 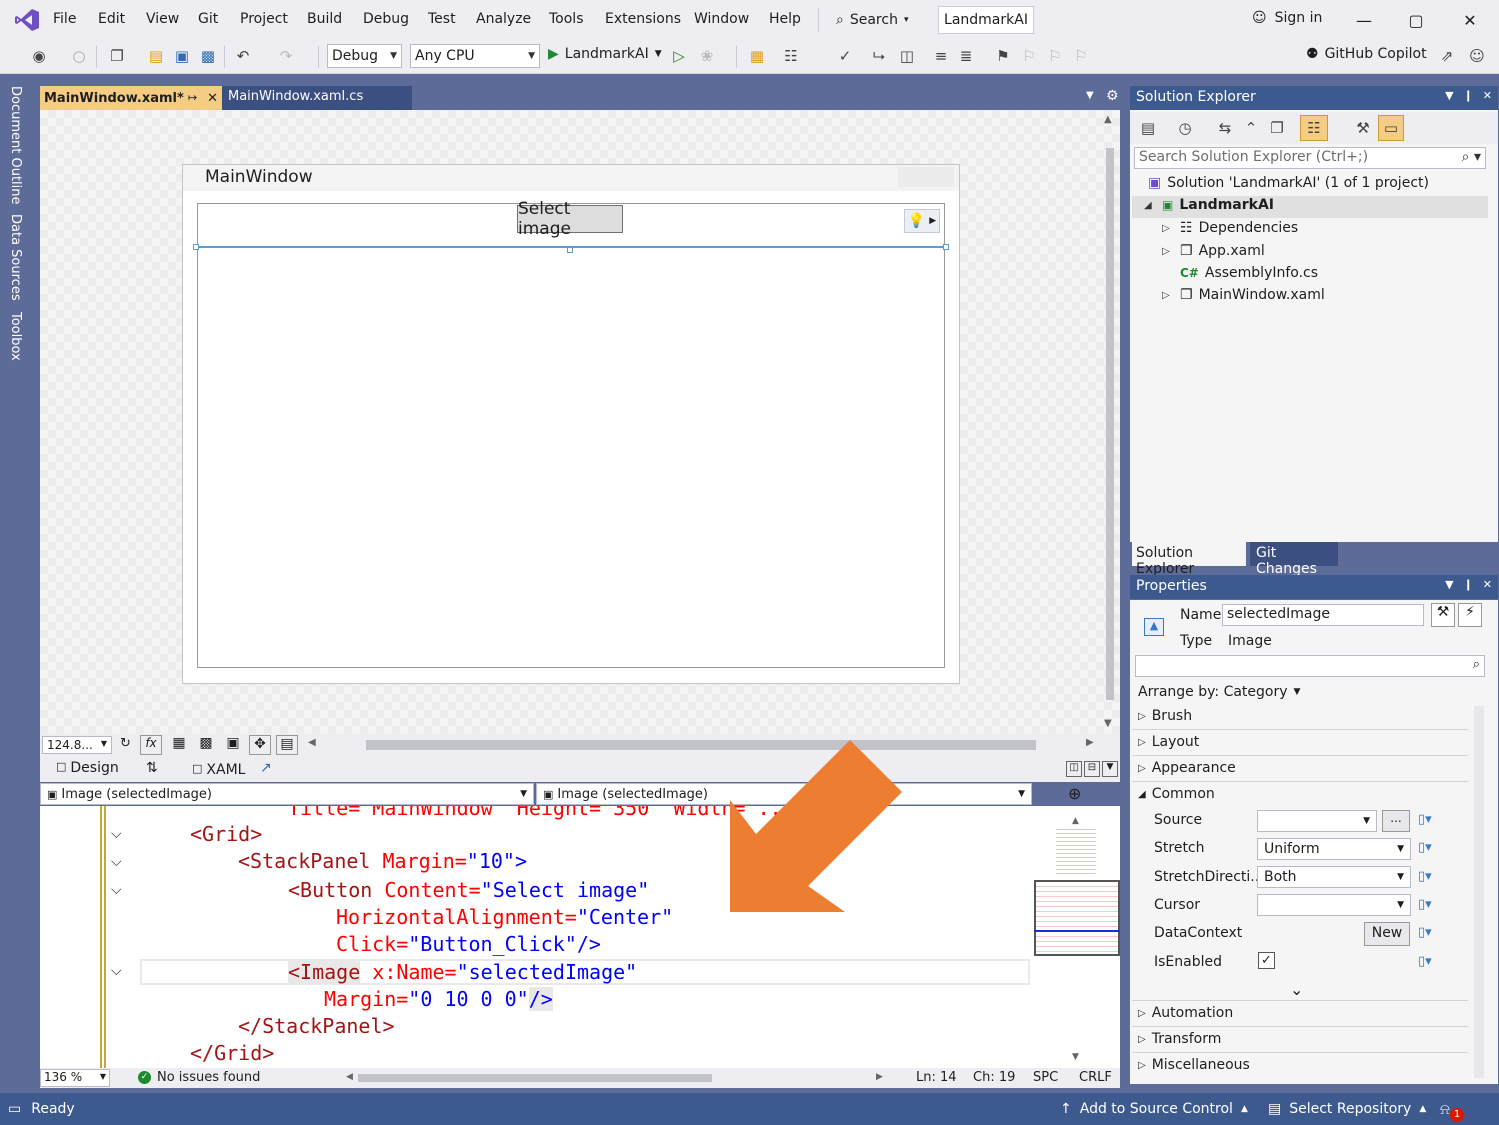 I want to click on category-automation: ▷ Automation, so click(x=1185, y=1013).